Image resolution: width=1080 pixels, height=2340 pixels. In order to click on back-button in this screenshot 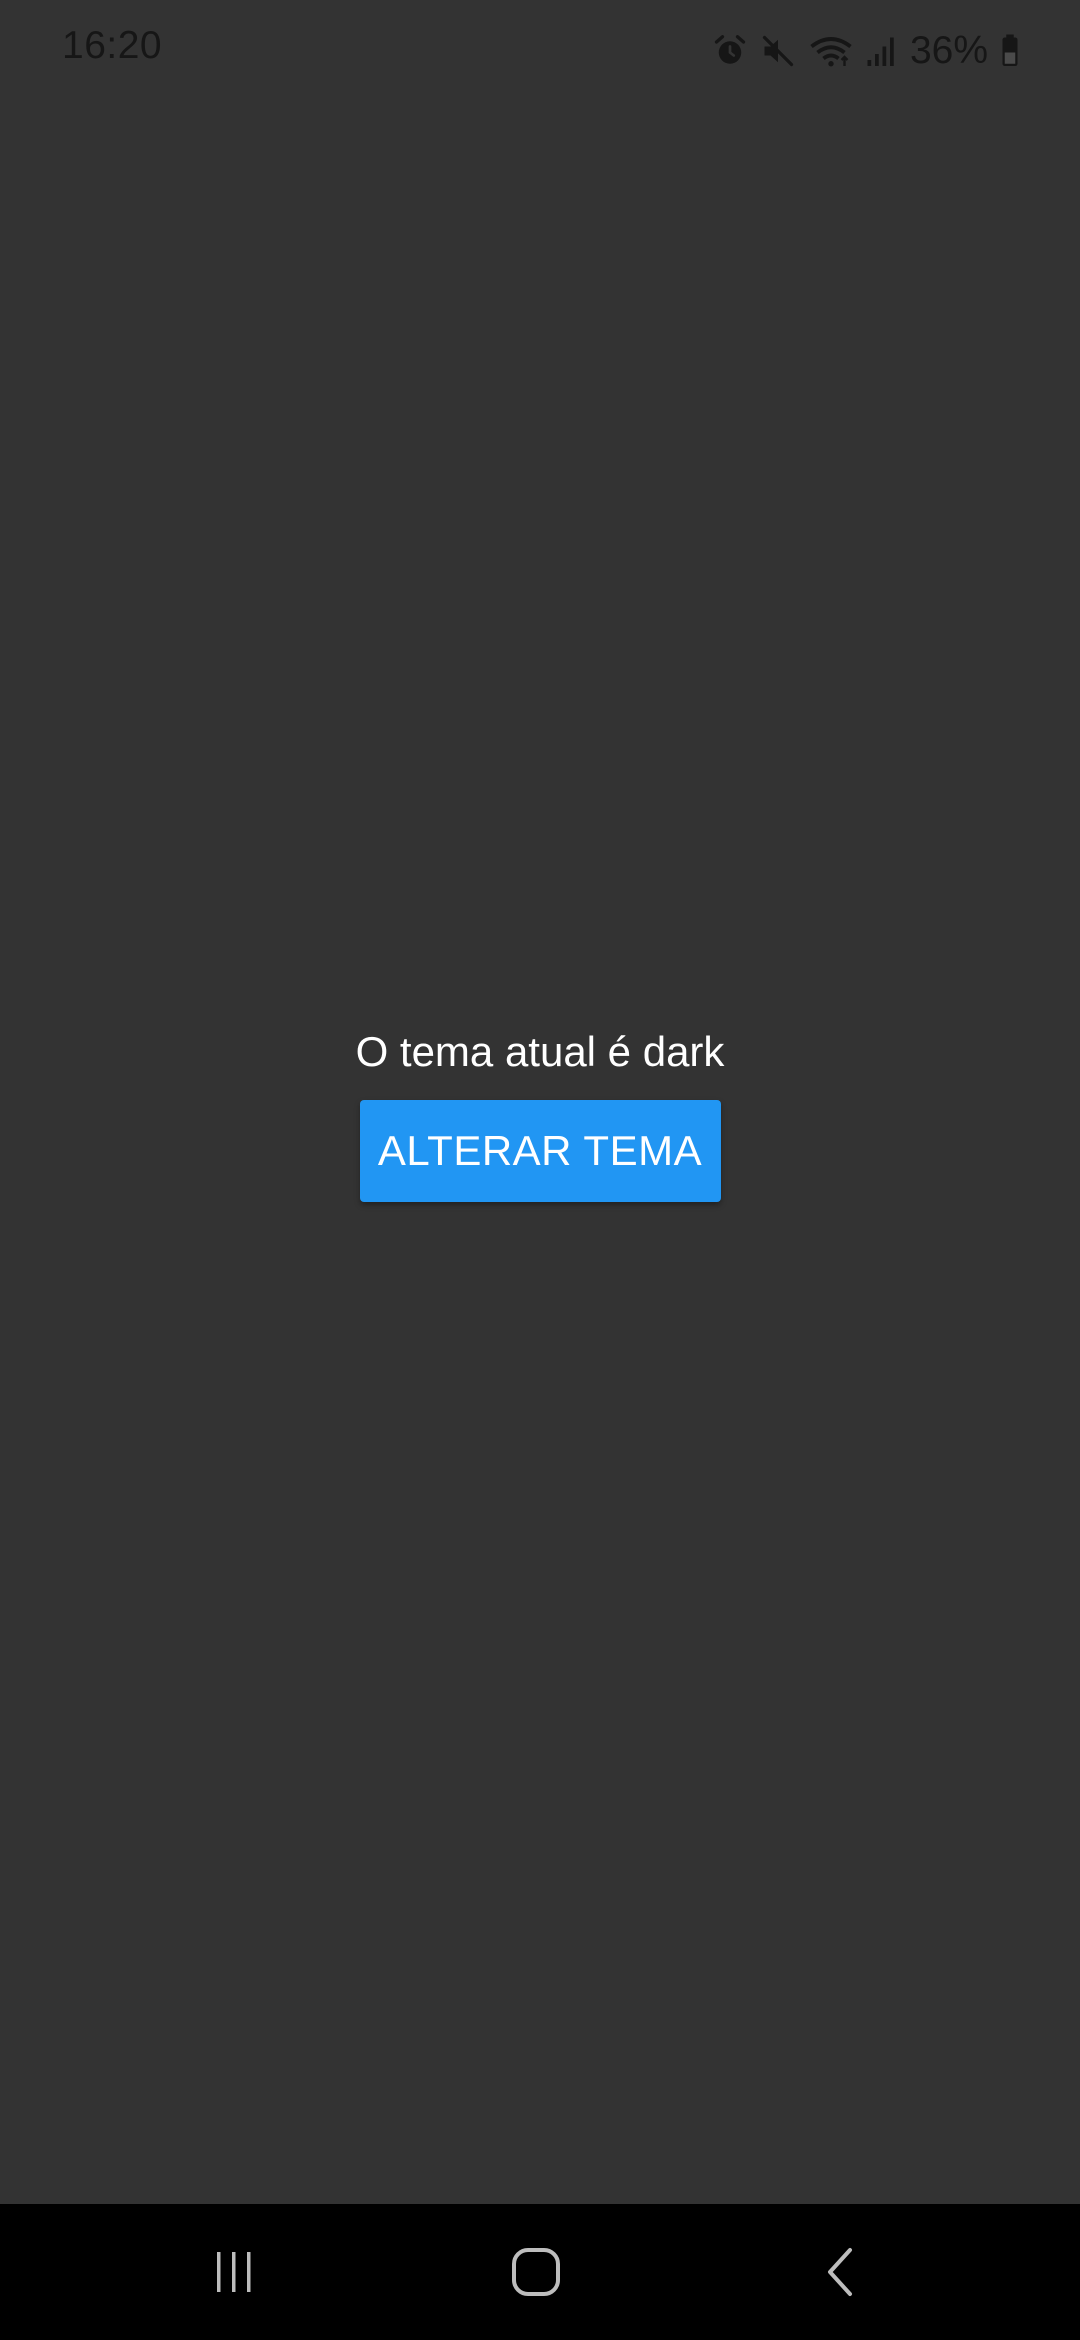, I will do `click(840, 2272)`.